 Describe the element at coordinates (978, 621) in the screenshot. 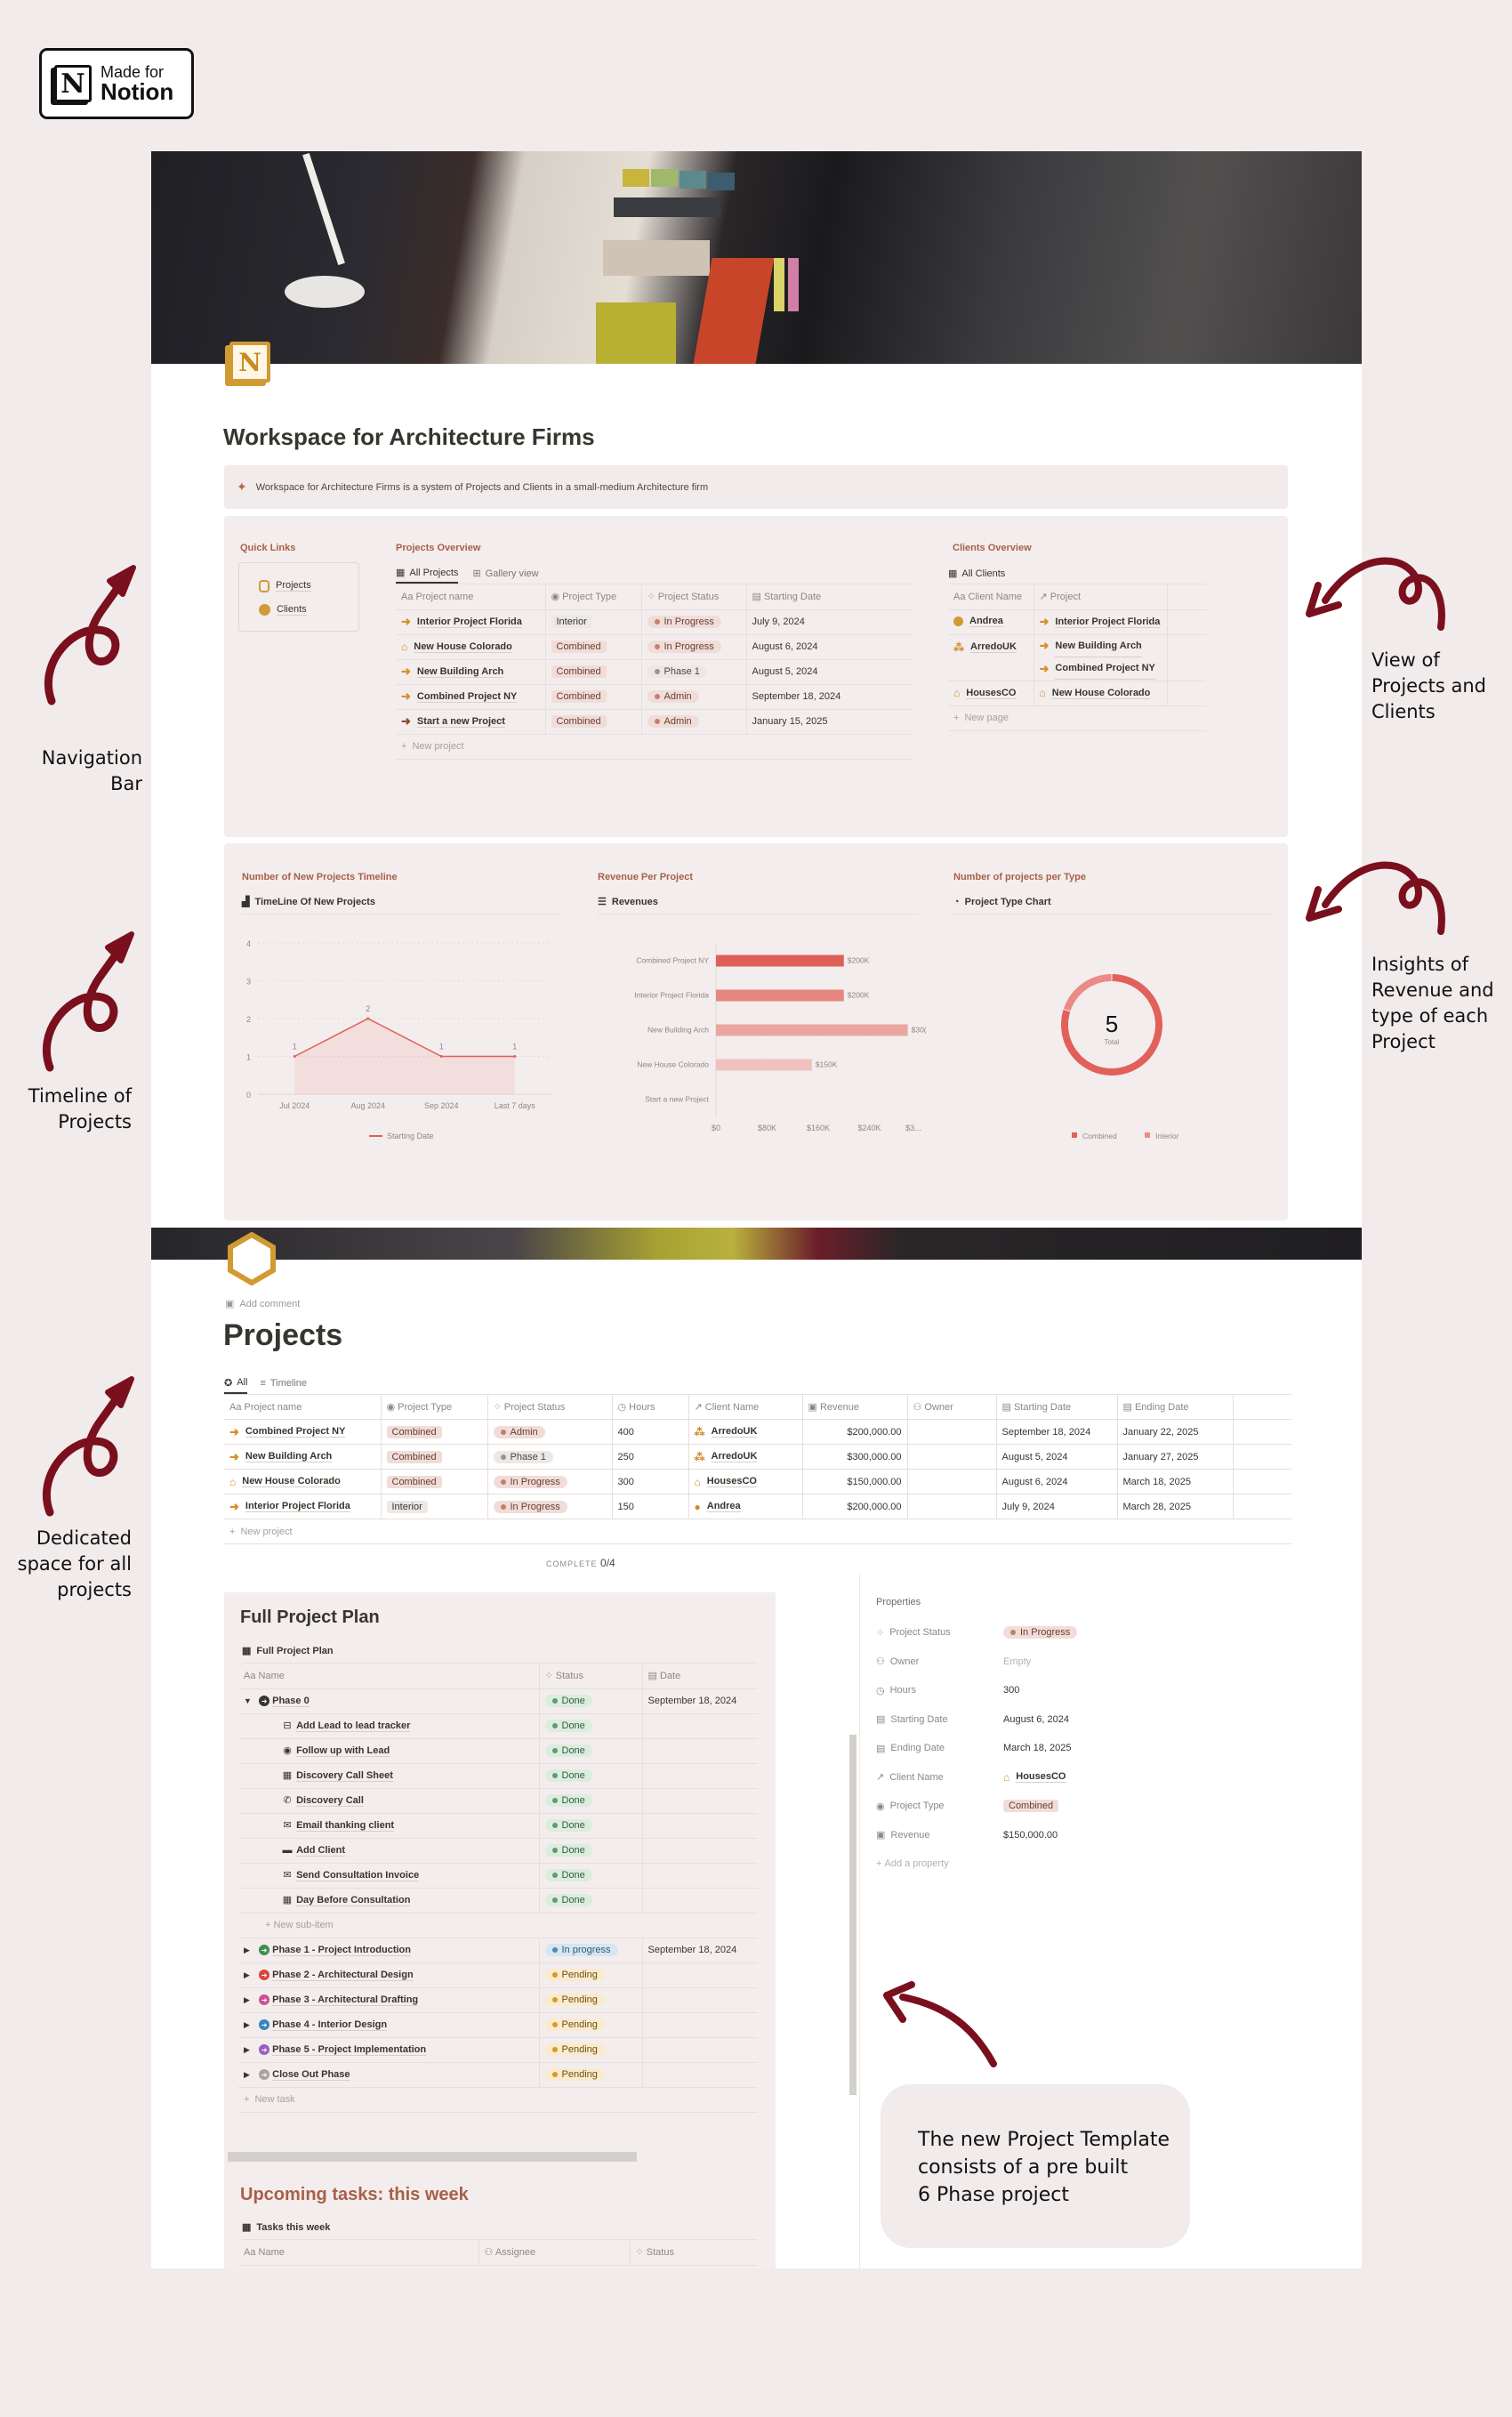

I see `client-link: Andrea` at that location.